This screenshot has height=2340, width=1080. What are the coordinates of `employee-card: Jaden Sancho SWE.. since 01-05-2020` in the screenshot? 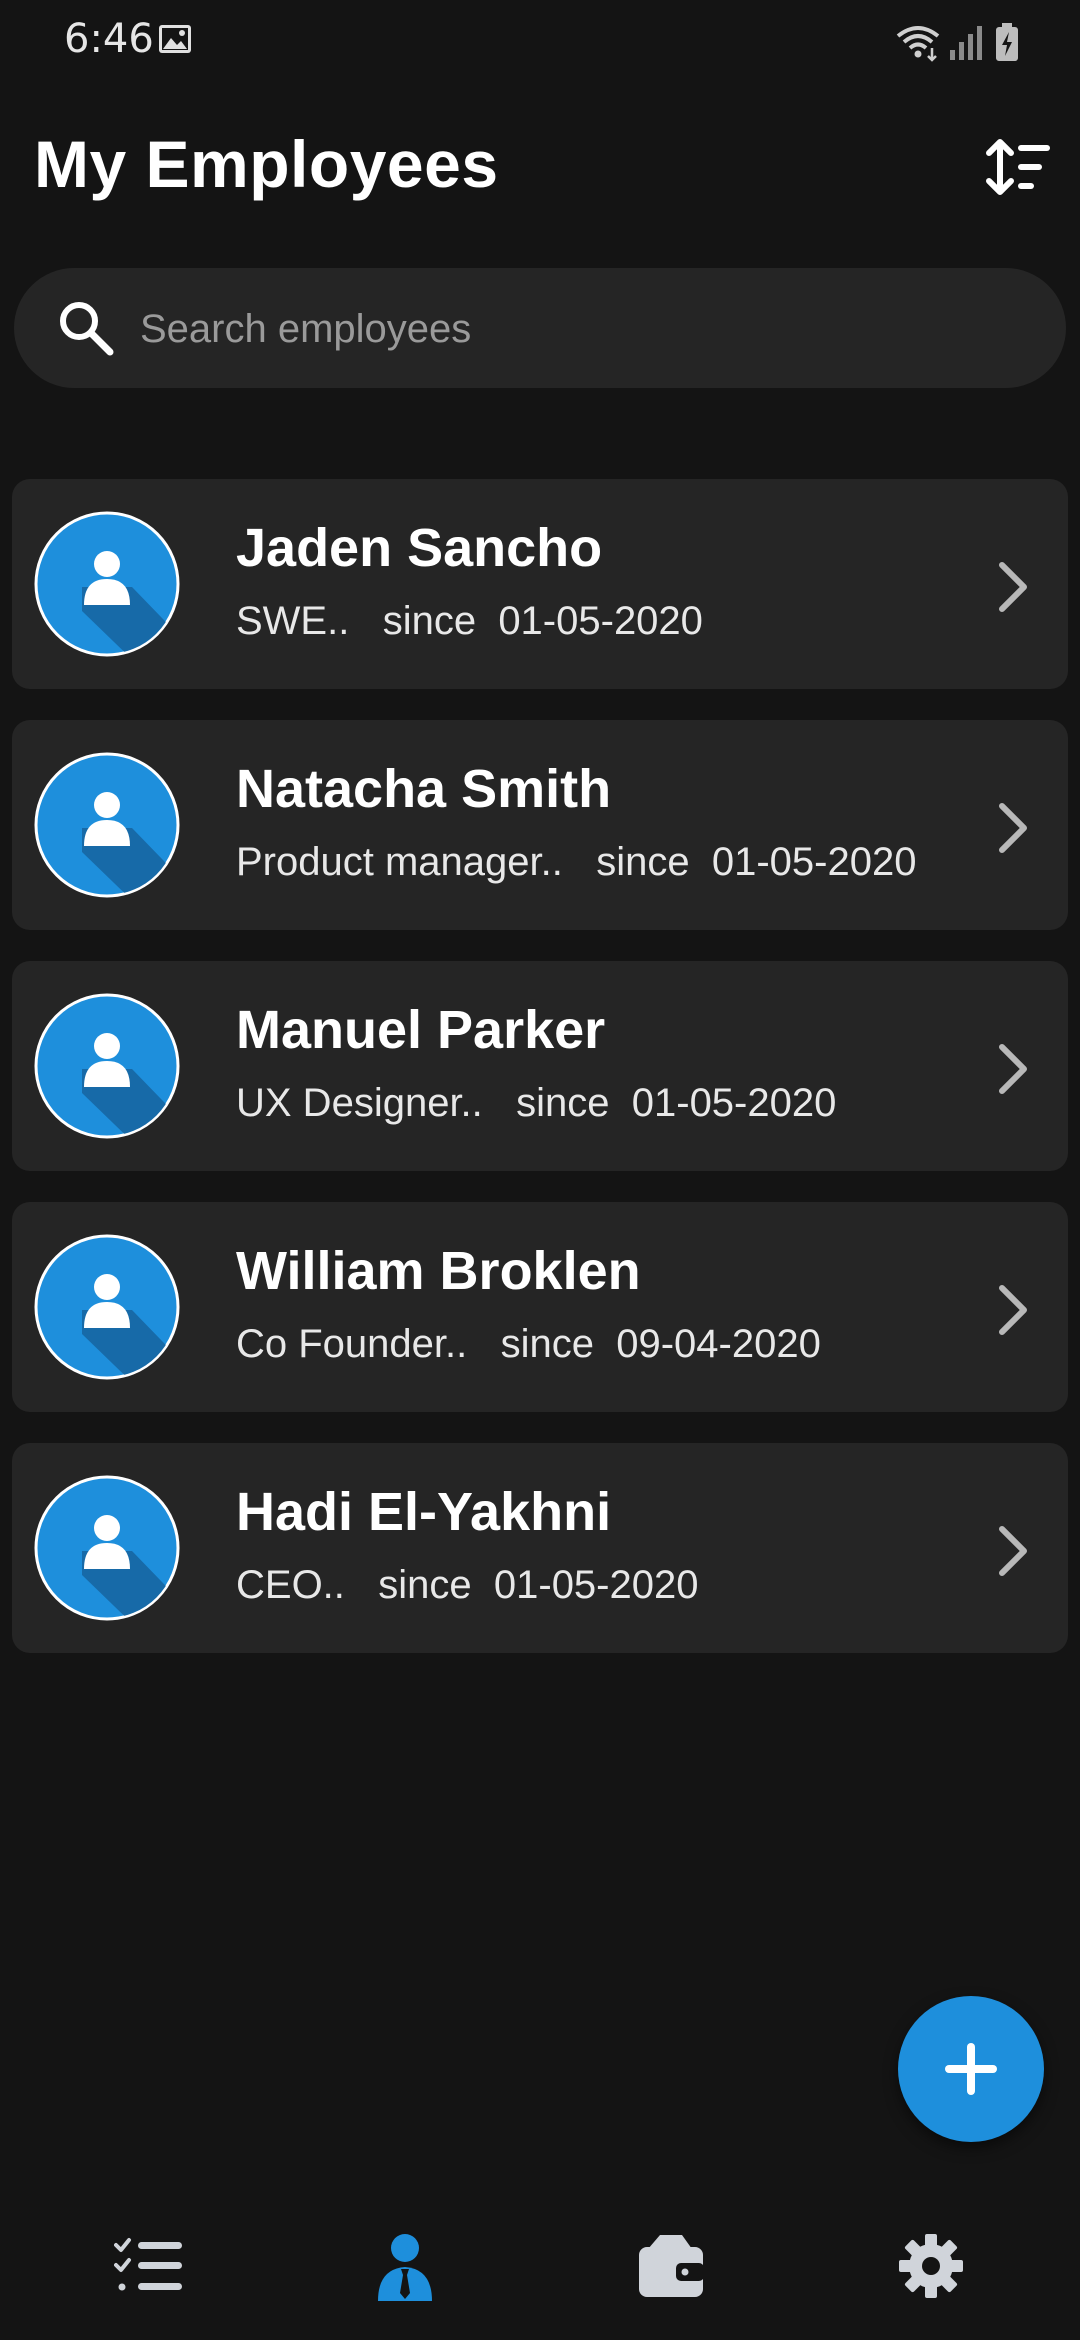 It's located at (540, 584).